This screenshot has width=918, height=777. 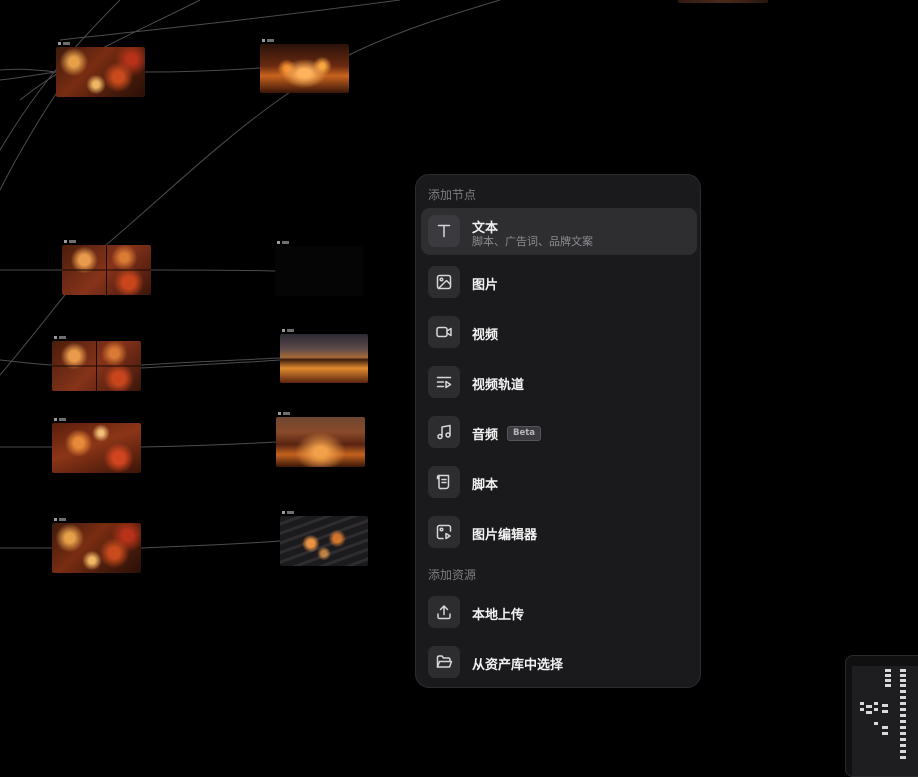 I want to click on minimap, so click(x=881, y=716).